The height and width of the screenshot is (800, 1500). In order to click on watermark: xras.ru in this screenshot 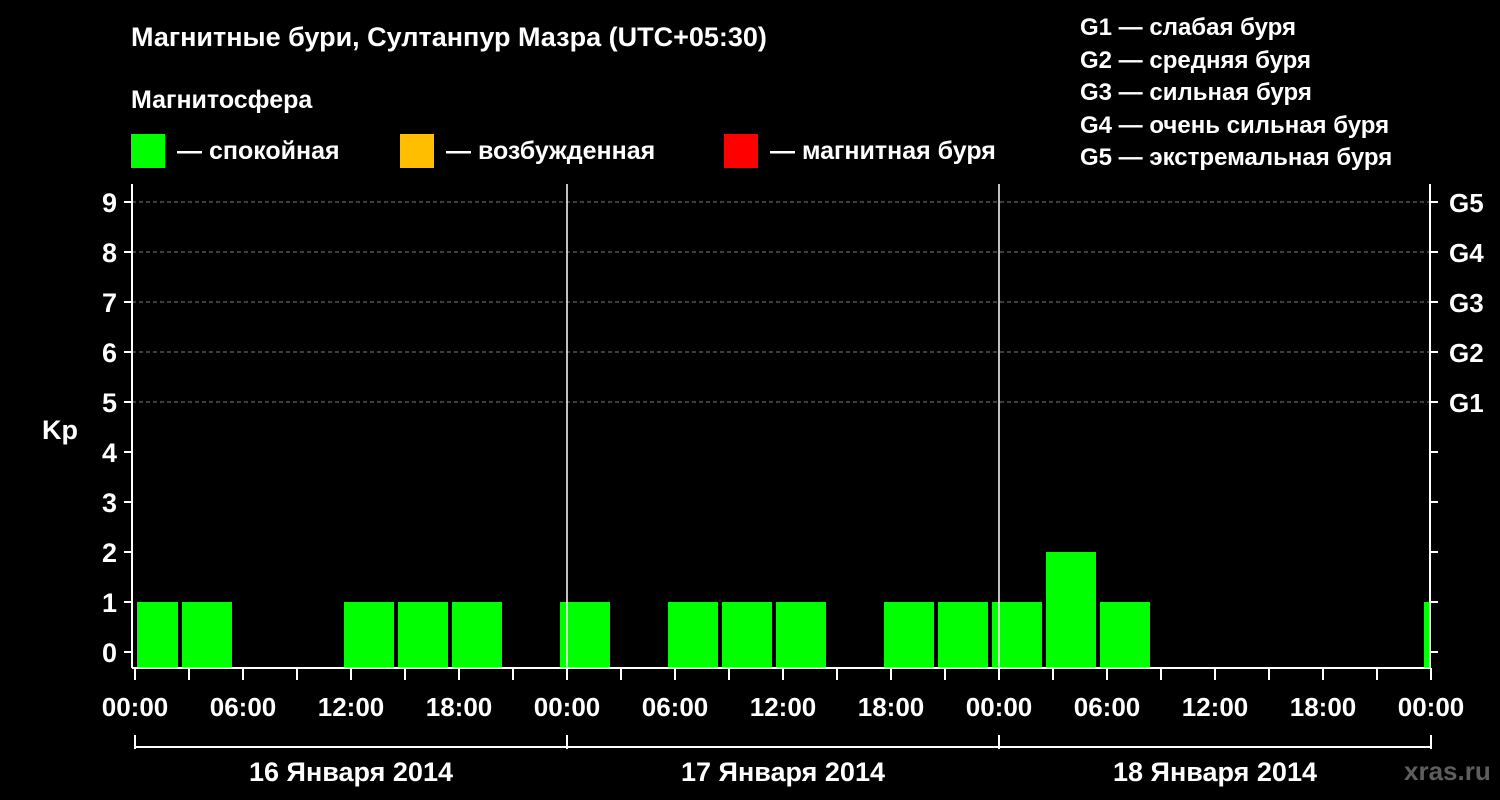, I will do `click(1447, 771)`.